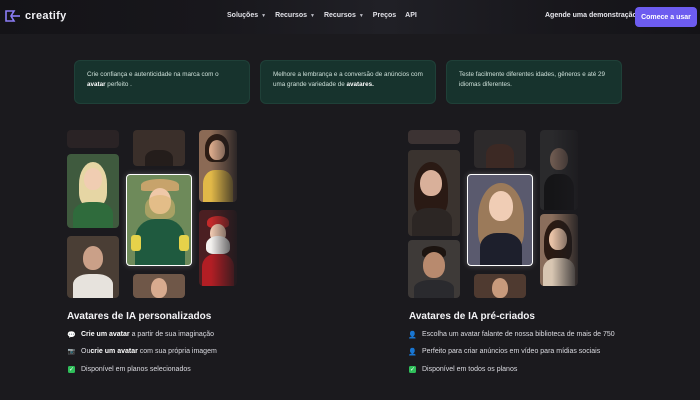  What do you see at coordinates (591, 15) in the screenshot?
I see `schedule-demo-link: Agende uma demonstração` at bounding box center [591, 15].